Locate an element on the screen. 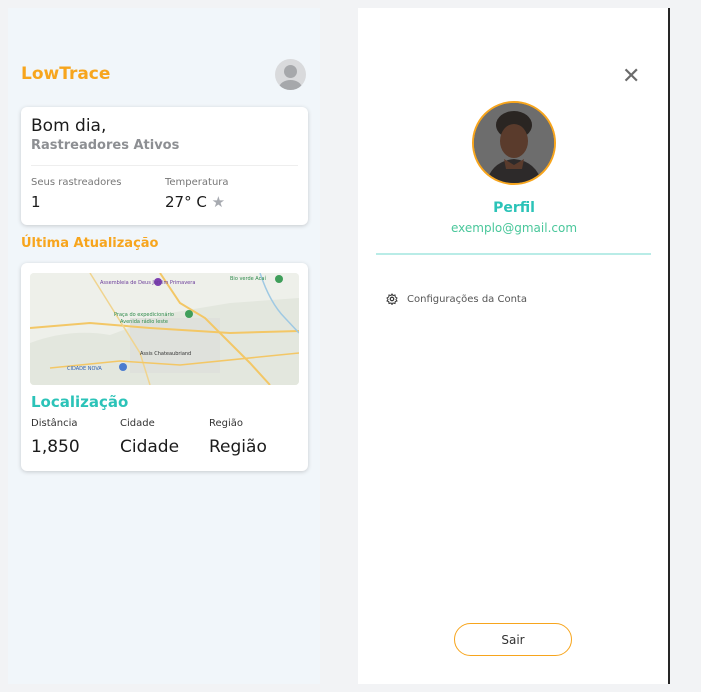  avatar-placeholder-body is located at coordinates (290, 85).